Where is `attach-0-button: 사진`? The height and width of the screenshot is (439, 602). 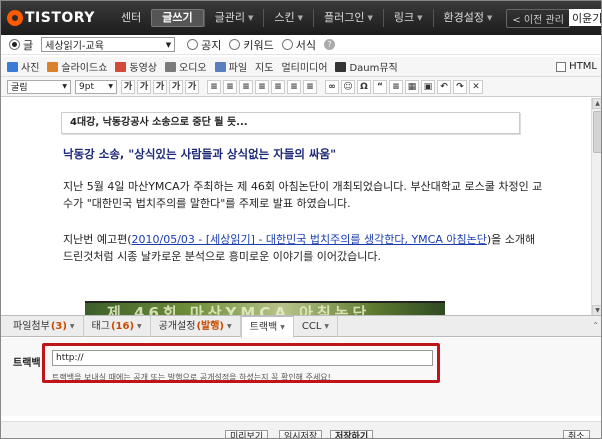 attach-0-button: 사진 is located at coordinates (23, 66).